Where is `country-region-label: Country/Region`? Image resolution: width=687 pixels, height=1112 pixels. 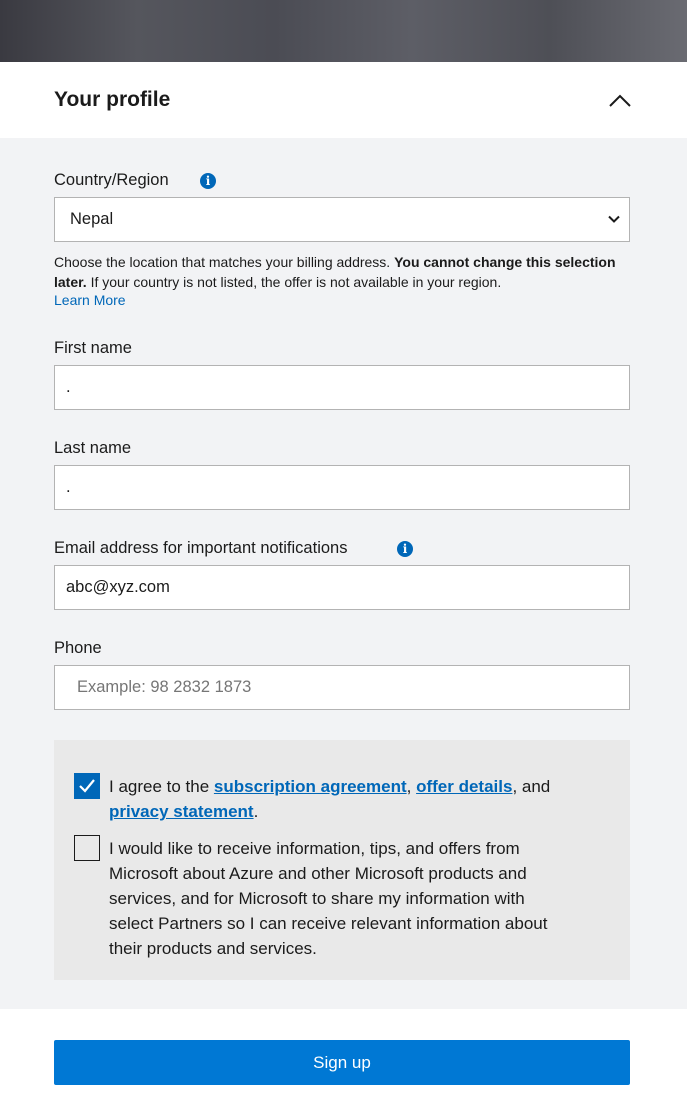 country-region-label: Country/Region is located at coordinates (111, 180).